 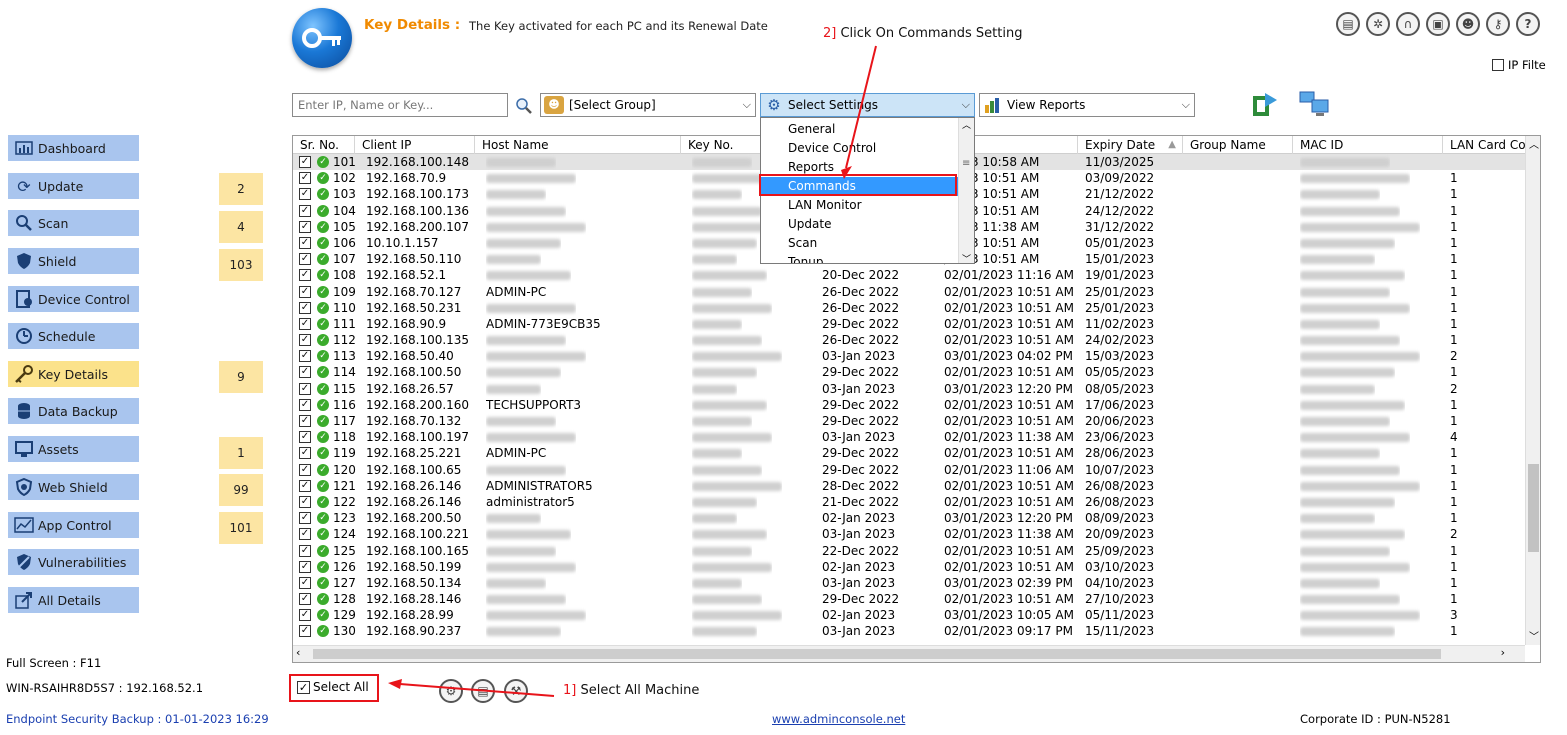 What do you see at coordinates (303, 687) in the screenshot?
I see `select-all-checkbox: ✓` at bounding box center [303, 687].